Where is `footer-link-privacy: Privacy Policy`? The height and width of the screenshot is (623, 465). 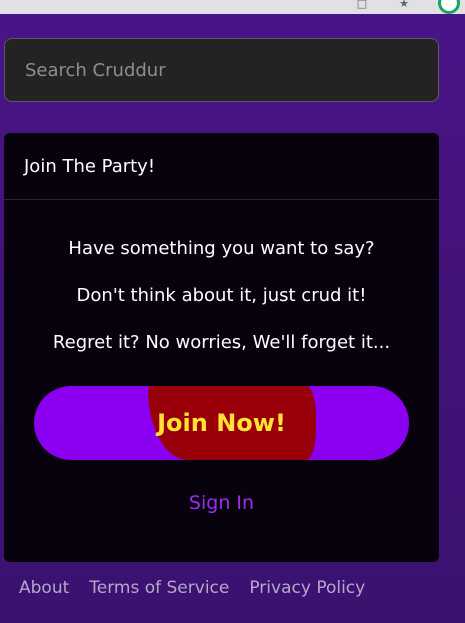
footer-link-privacy: Privacy Policy is located at coordinates (307, 588).